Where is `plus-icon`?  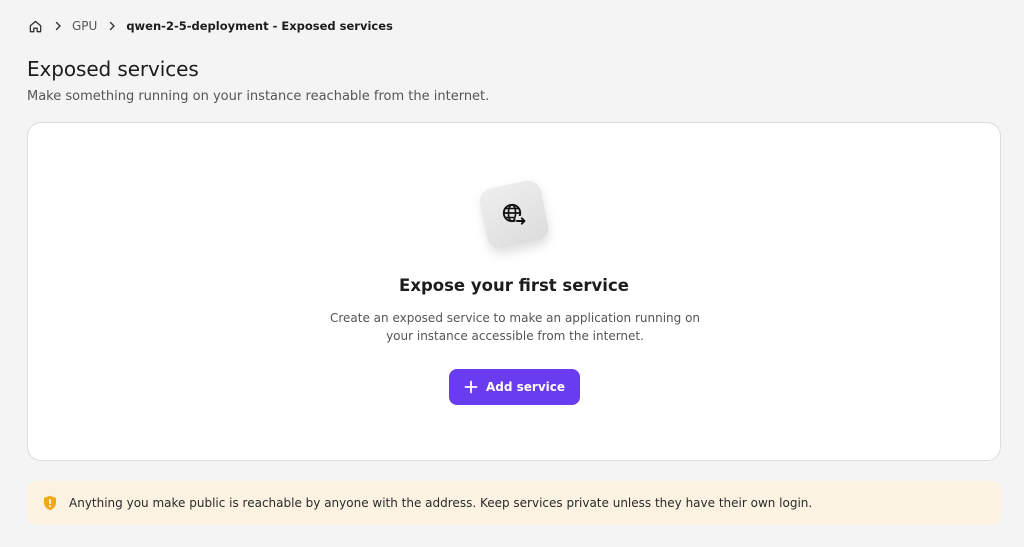 plus-icon is located at coordinates (471, 387).